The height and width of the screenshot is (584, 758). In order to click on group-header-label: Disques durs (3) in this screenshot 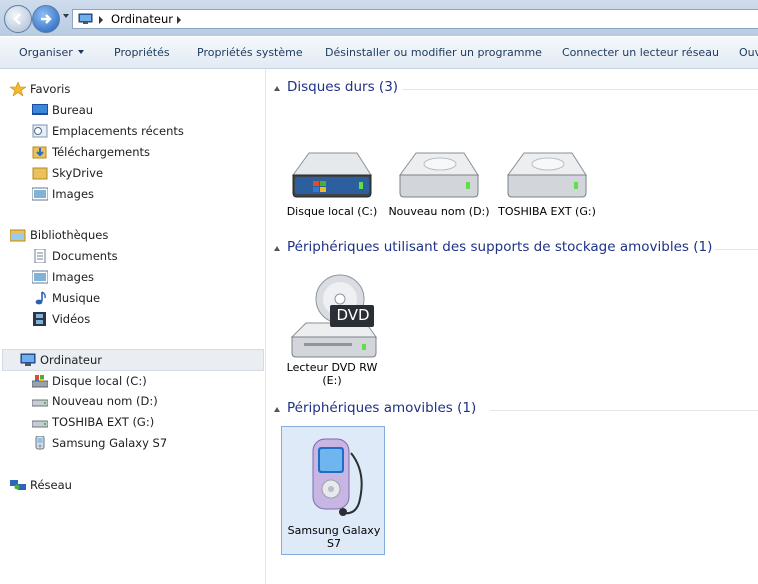, I will do `click(343, 87)`.